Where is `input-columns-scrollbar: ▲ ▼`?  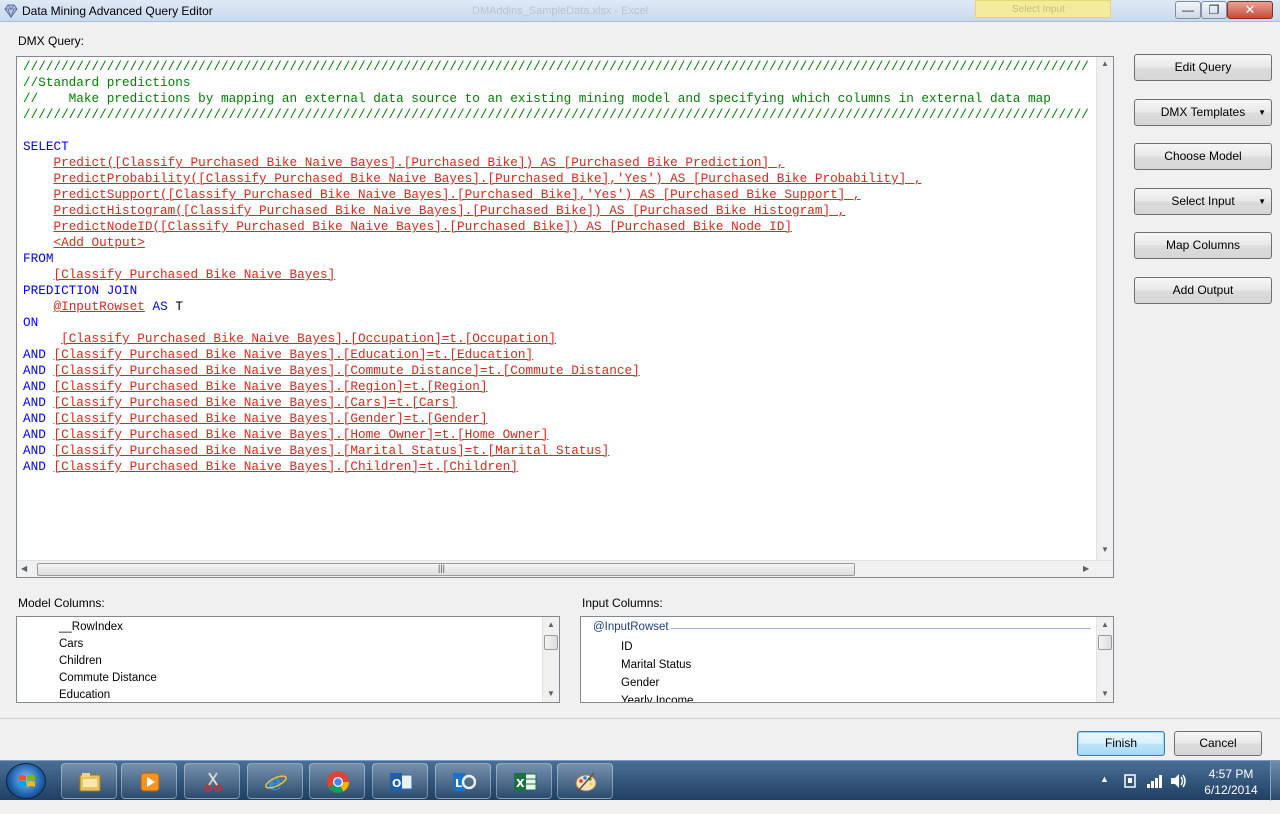
input-columns-scrollbar: ▲ ▼ is located at coordinates (1104, 659).